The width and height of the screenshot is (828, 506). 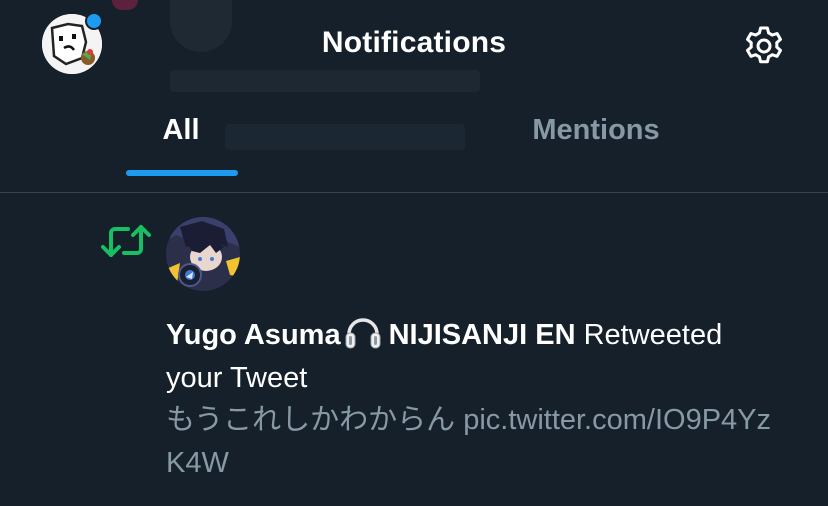 I want to click on action-text-continued: your Tweet, so click(x=237, y=378).